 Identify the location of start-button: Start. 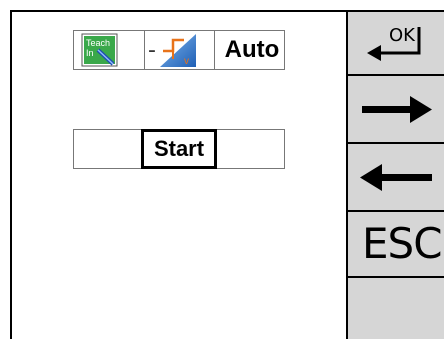
(179, 149).